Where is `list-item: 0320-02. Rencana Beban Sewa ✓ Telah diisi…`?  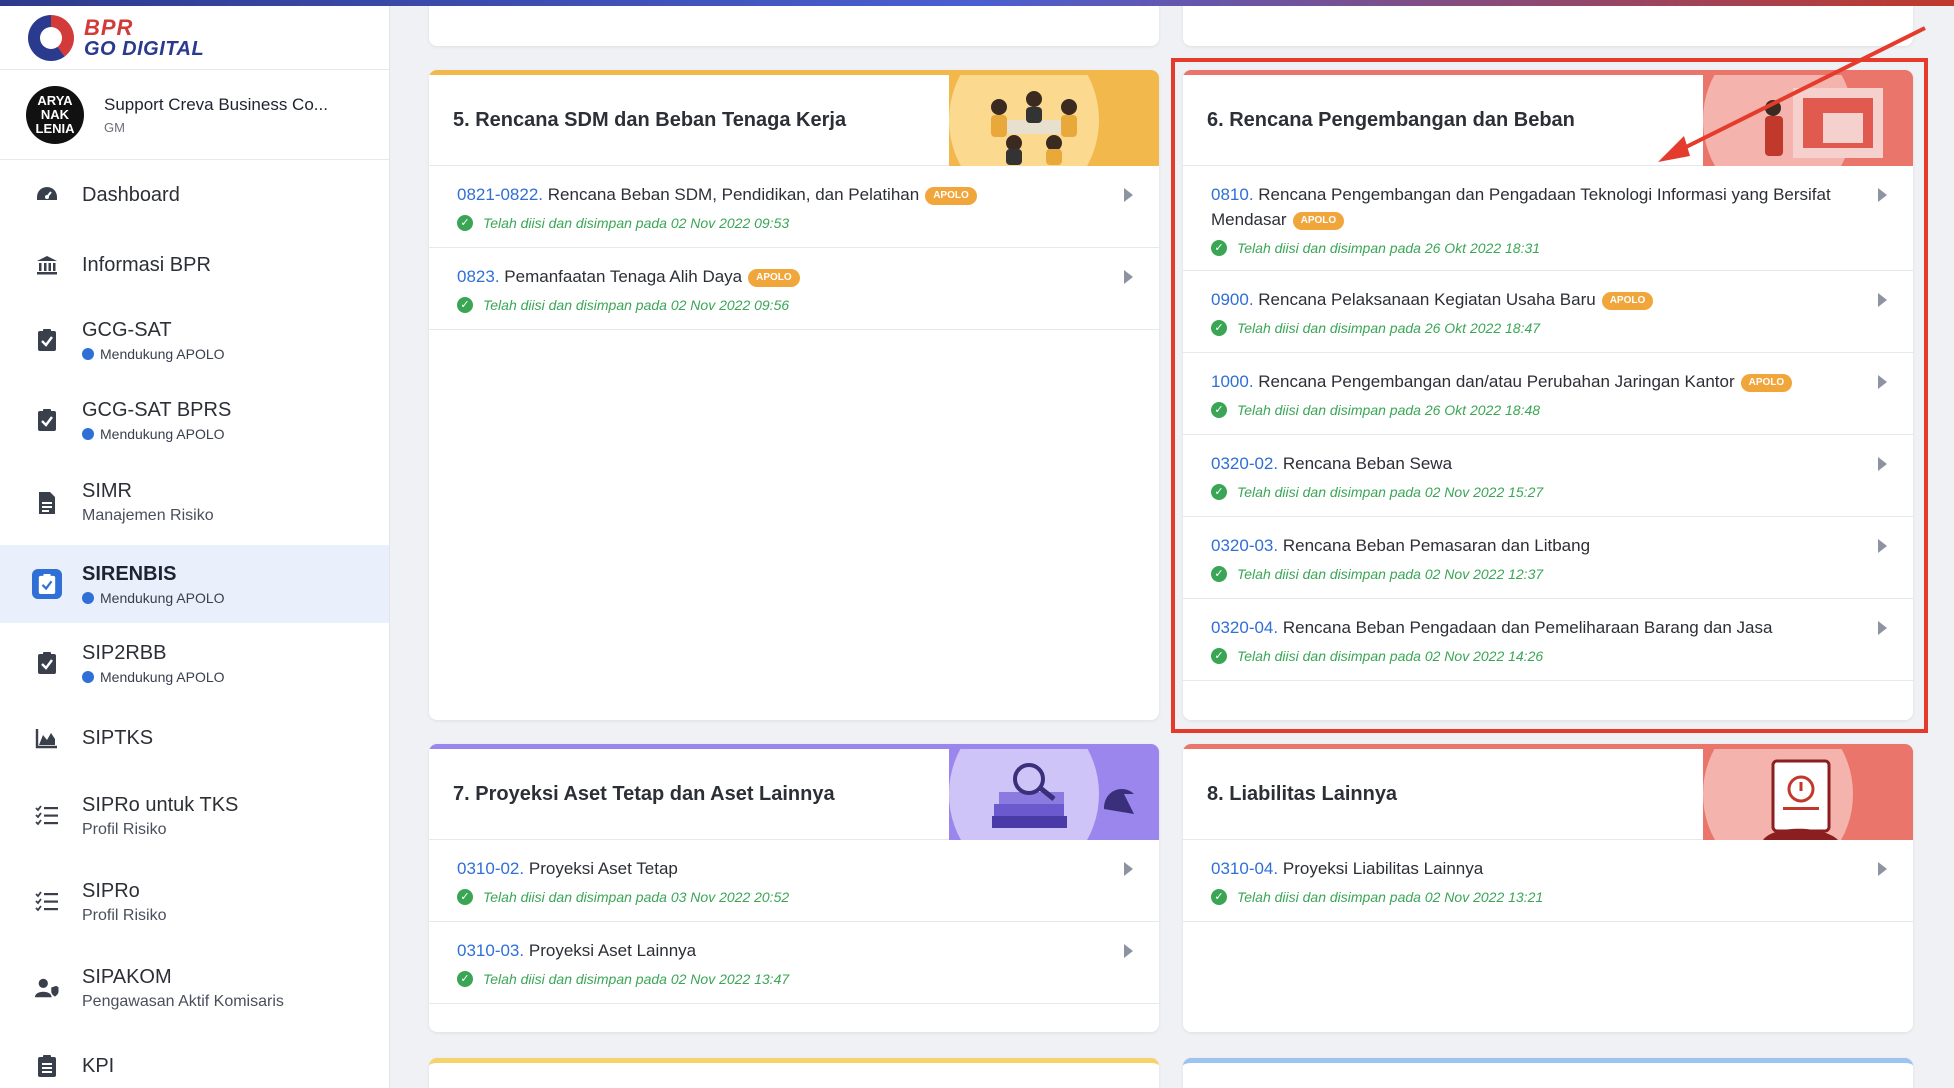 list-item: 0320-02. Rencana Beban Sewa ✓ Telah diisi… is located at coordinates (1548, 476).